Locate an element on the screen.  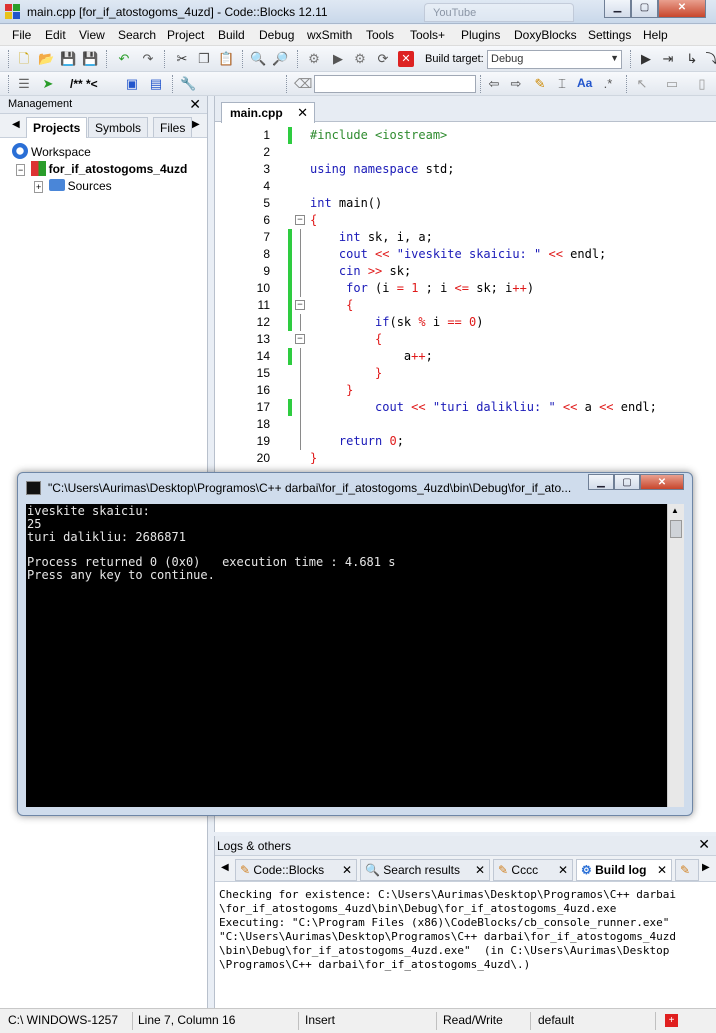
rebuild-icon: ⟳ is located at coordinates (383, 59).